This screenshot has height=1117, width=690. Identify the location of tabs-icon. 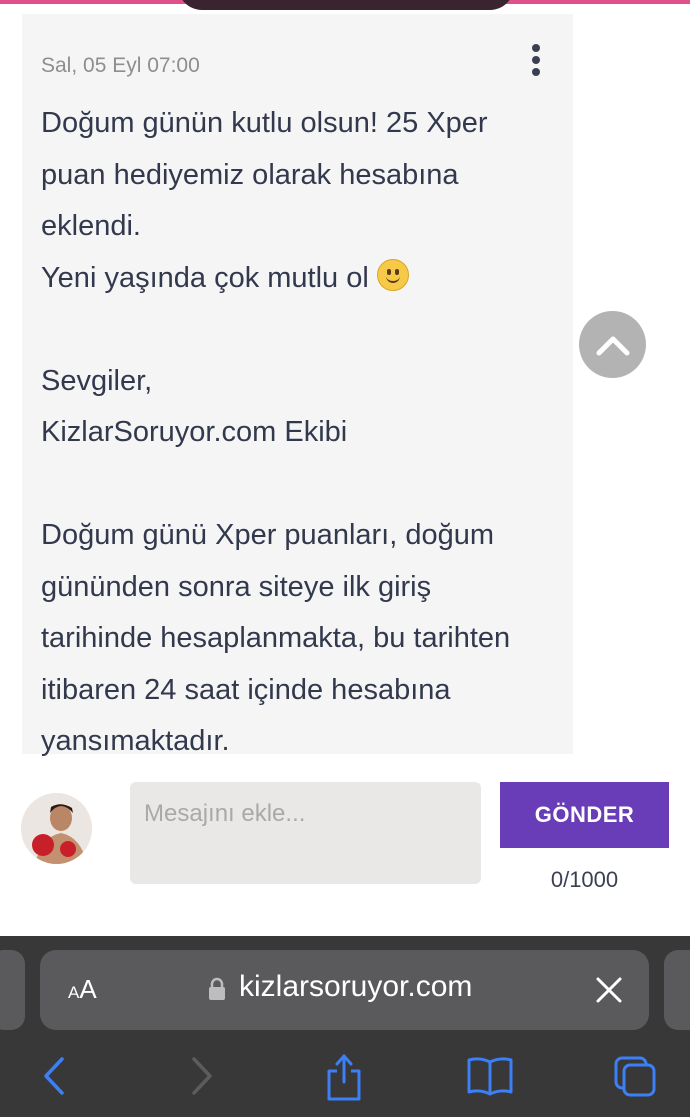
(635, 1076).